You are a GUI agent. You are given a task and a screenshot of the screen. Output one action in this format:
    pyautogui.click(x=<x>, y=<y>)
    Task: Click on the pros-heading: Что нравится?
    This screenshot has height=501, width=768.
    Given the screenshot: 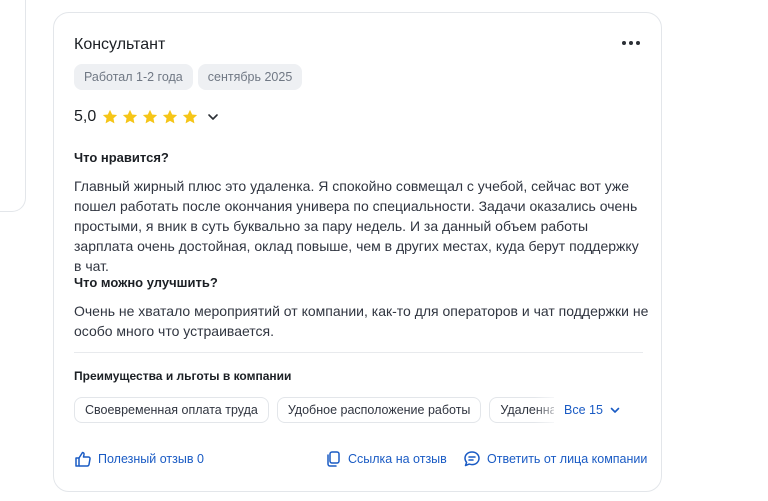 What is the action you would take?
    pyautogui.click(x=121, y=157)
    